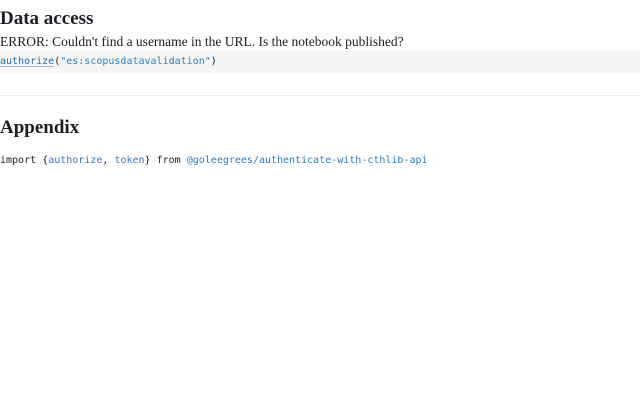 The image size is (640, 400). I want to click on close-brace: }, so click(147, 160).